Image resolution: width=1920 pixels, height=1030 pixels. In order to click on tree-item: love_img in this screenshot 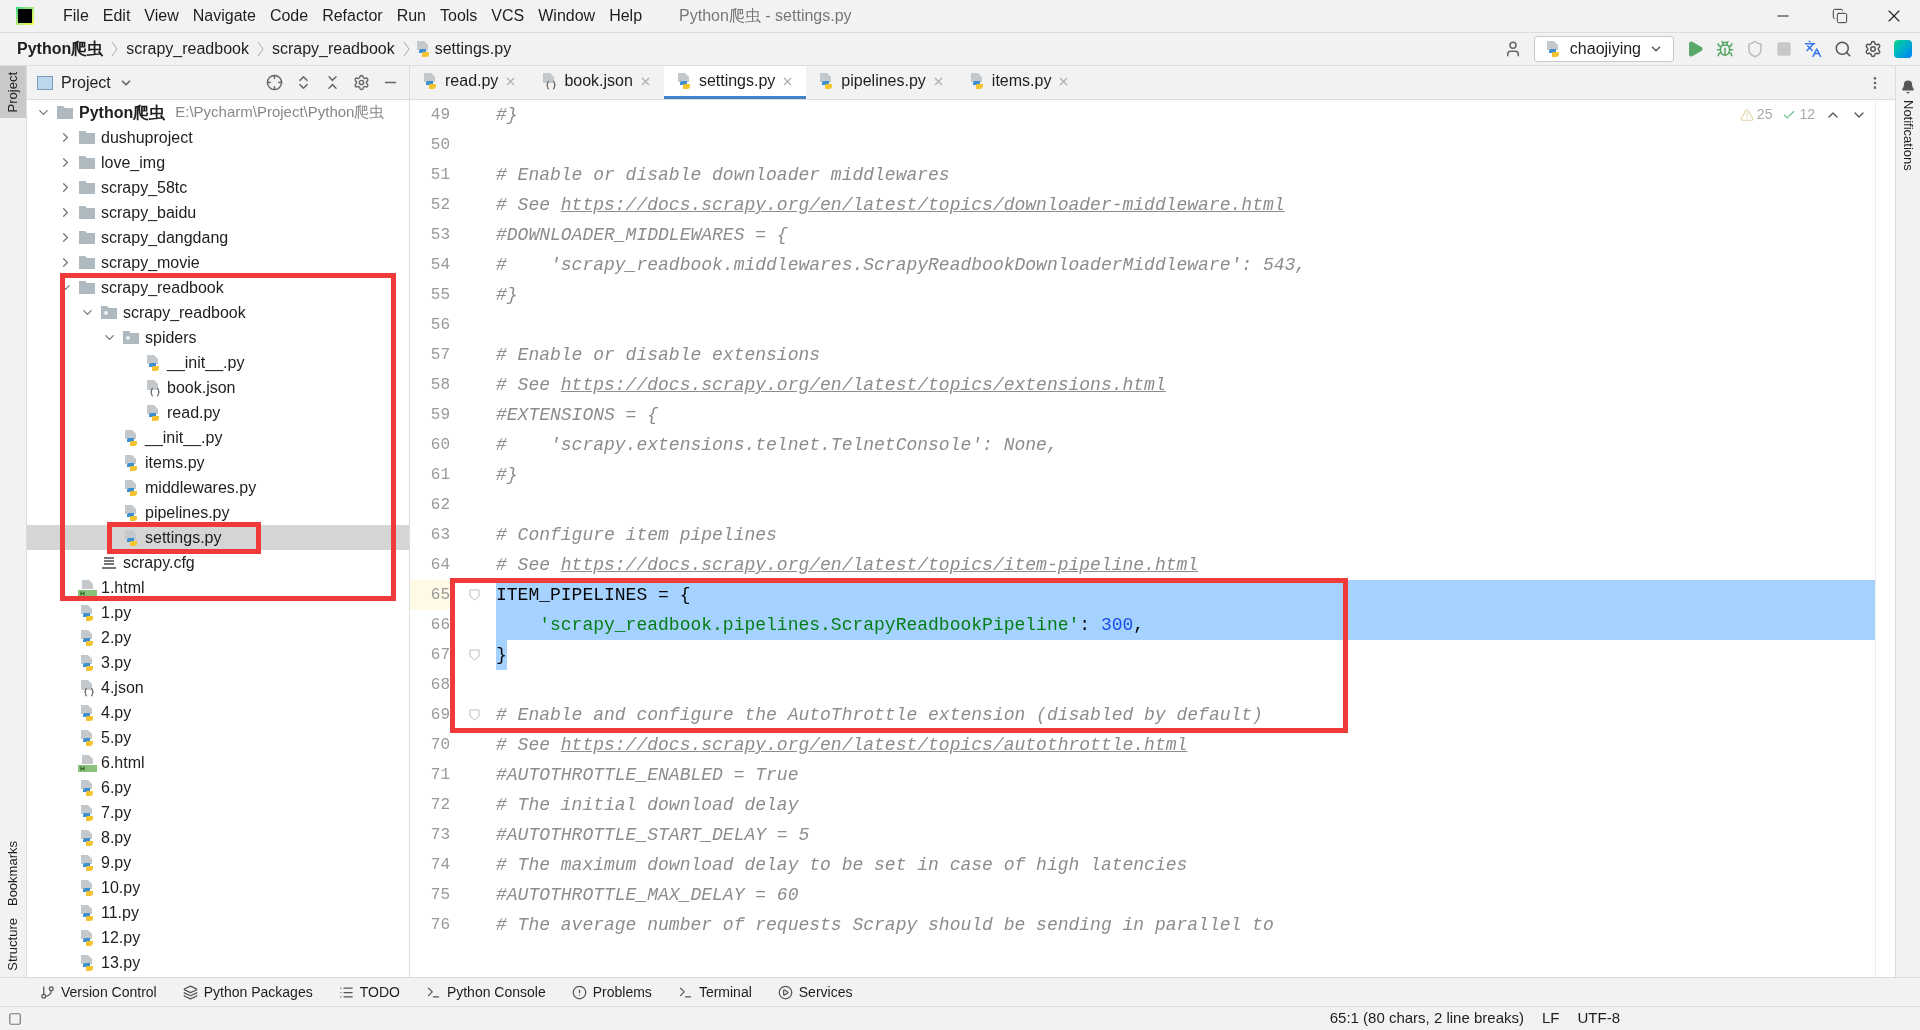, I will do `click(218, 162)`.